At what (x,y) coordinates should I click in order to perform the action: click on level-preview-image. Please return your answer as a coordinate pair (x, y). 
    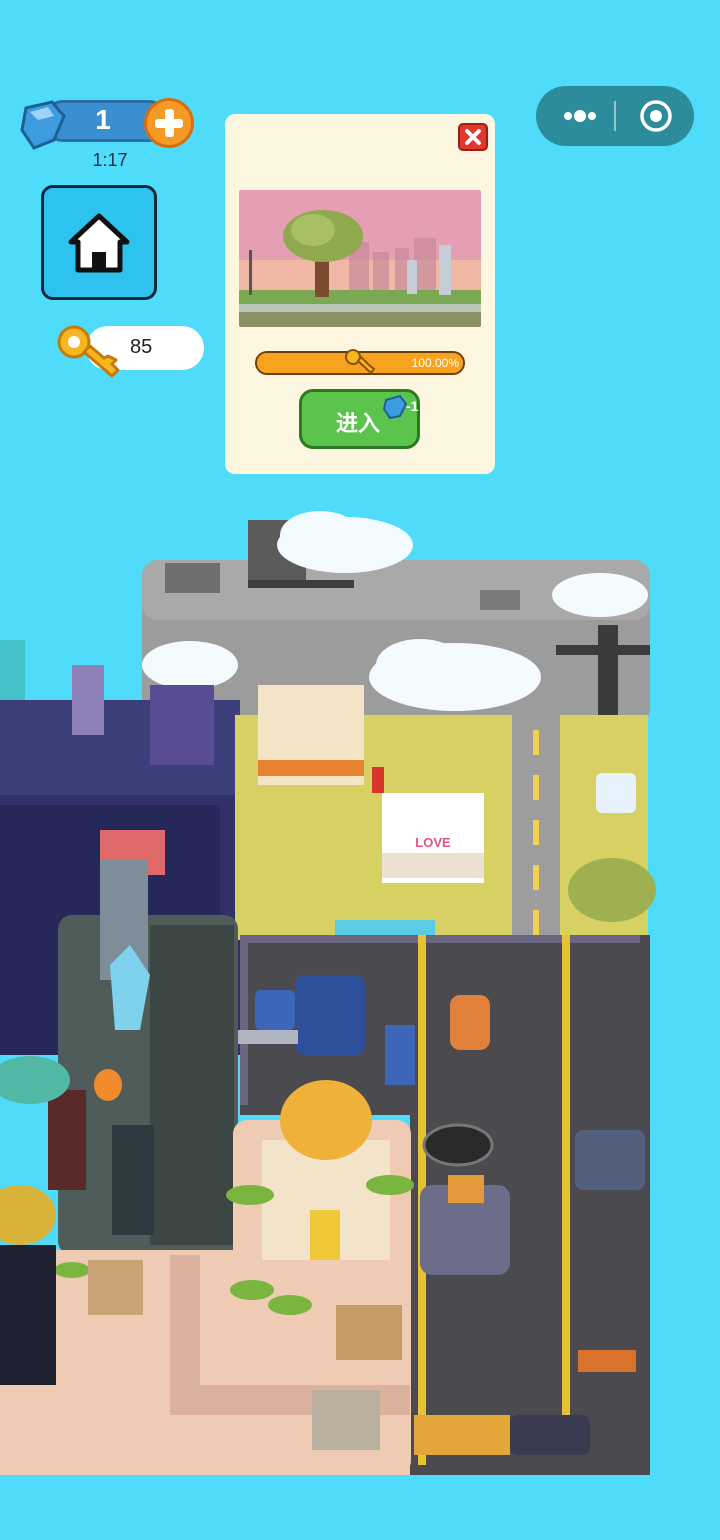
    Looking at the image, I should click on (360, 258).